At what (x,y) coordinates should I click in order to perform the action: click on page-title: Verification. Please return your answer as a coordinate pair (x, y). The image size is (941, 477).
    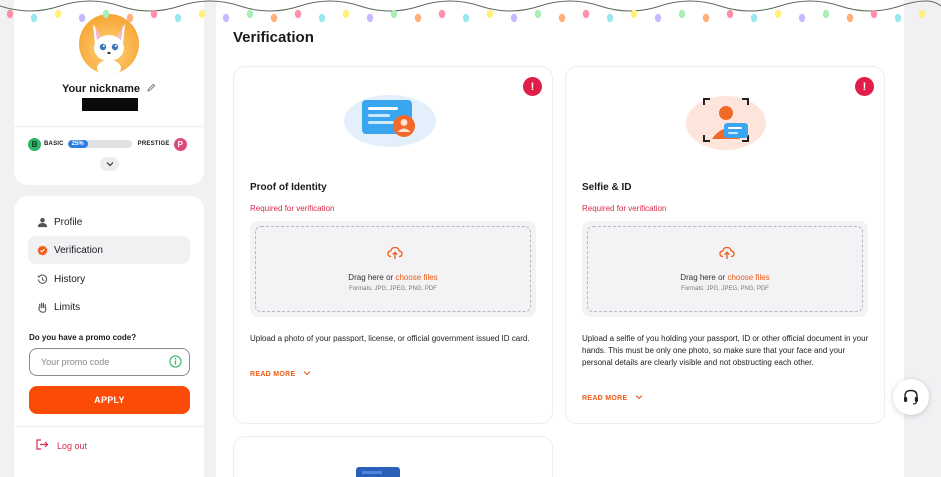
    Looking at the image, I should click on (273, 37).